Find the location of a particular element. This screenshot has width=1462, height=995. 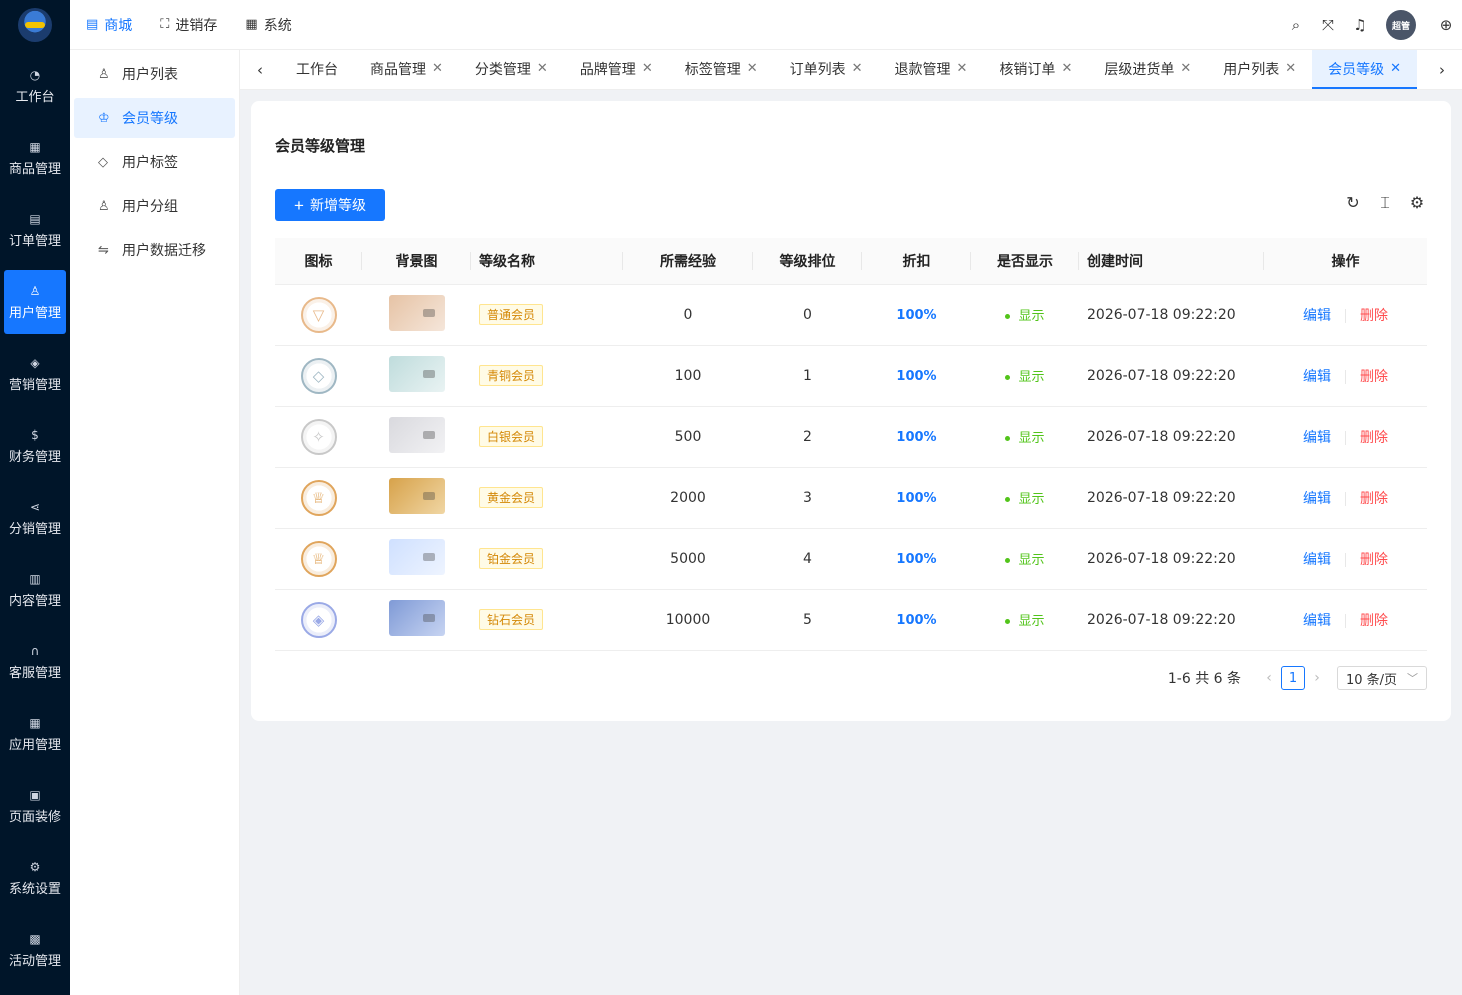

users-icon: ♙ is located at coordinates (104, 74).